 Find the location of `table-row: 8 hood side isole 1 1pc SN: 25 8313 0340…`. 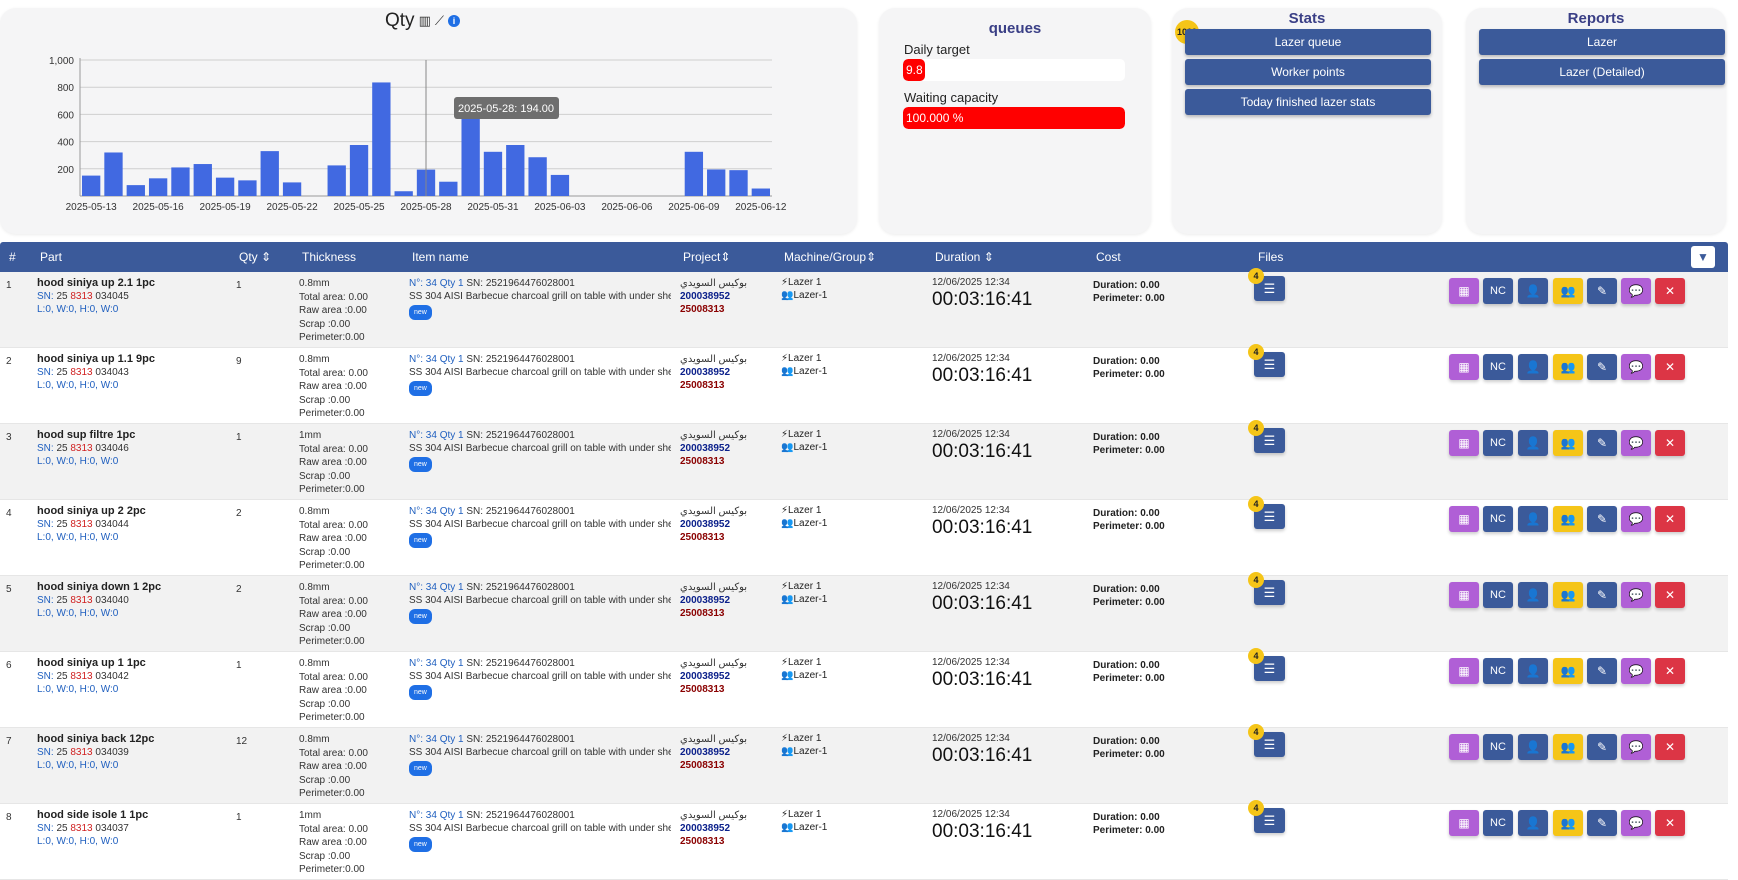

table-row: 8 hood side isole 1 1pc SN: 25 8313 0340… is located at coordinates (864, 840).